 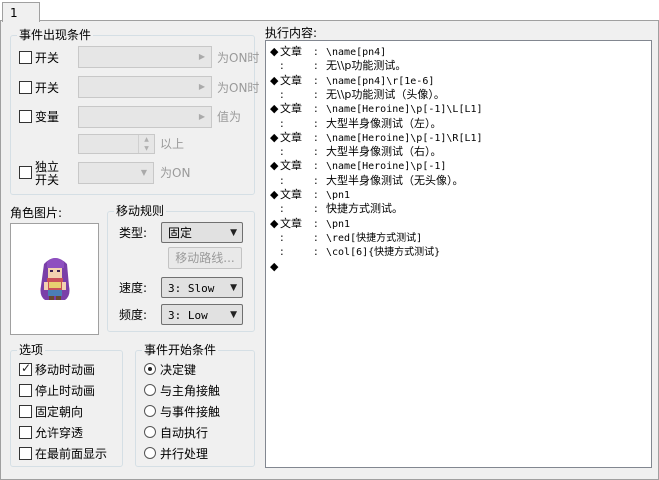 I want to click on character-sprite-icon, so click(x=55, y=279).